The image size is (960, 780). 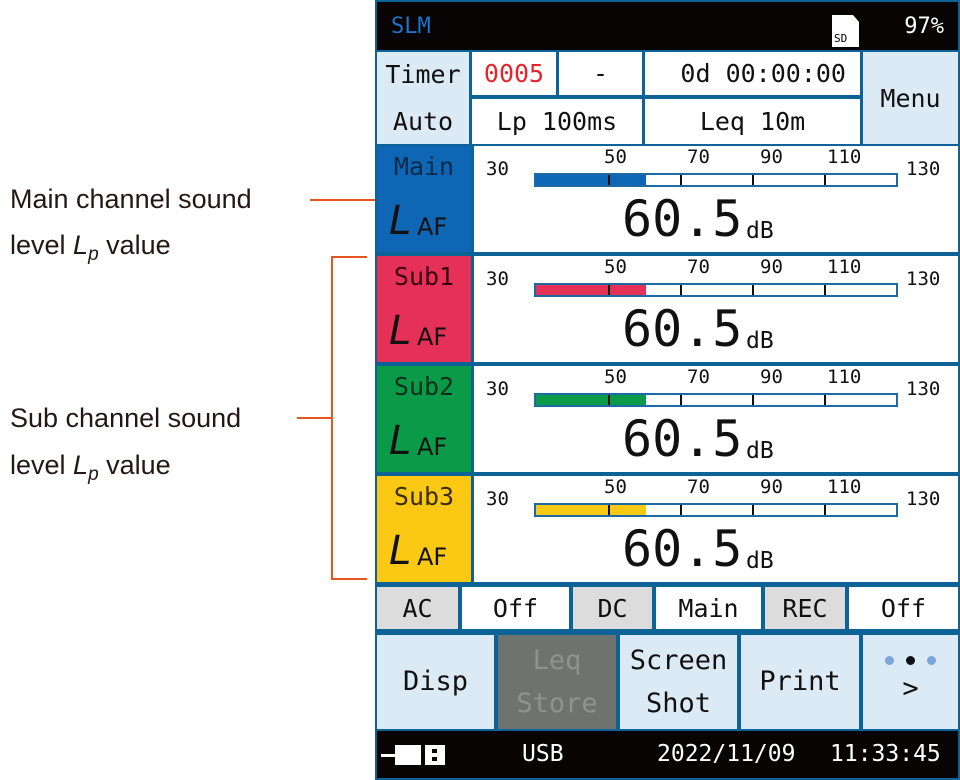 What do you see at coordinates (90, 467) in the screenshot?
I see `sub-annotation-line2: level Lp value` at bounding box center [90, 467].